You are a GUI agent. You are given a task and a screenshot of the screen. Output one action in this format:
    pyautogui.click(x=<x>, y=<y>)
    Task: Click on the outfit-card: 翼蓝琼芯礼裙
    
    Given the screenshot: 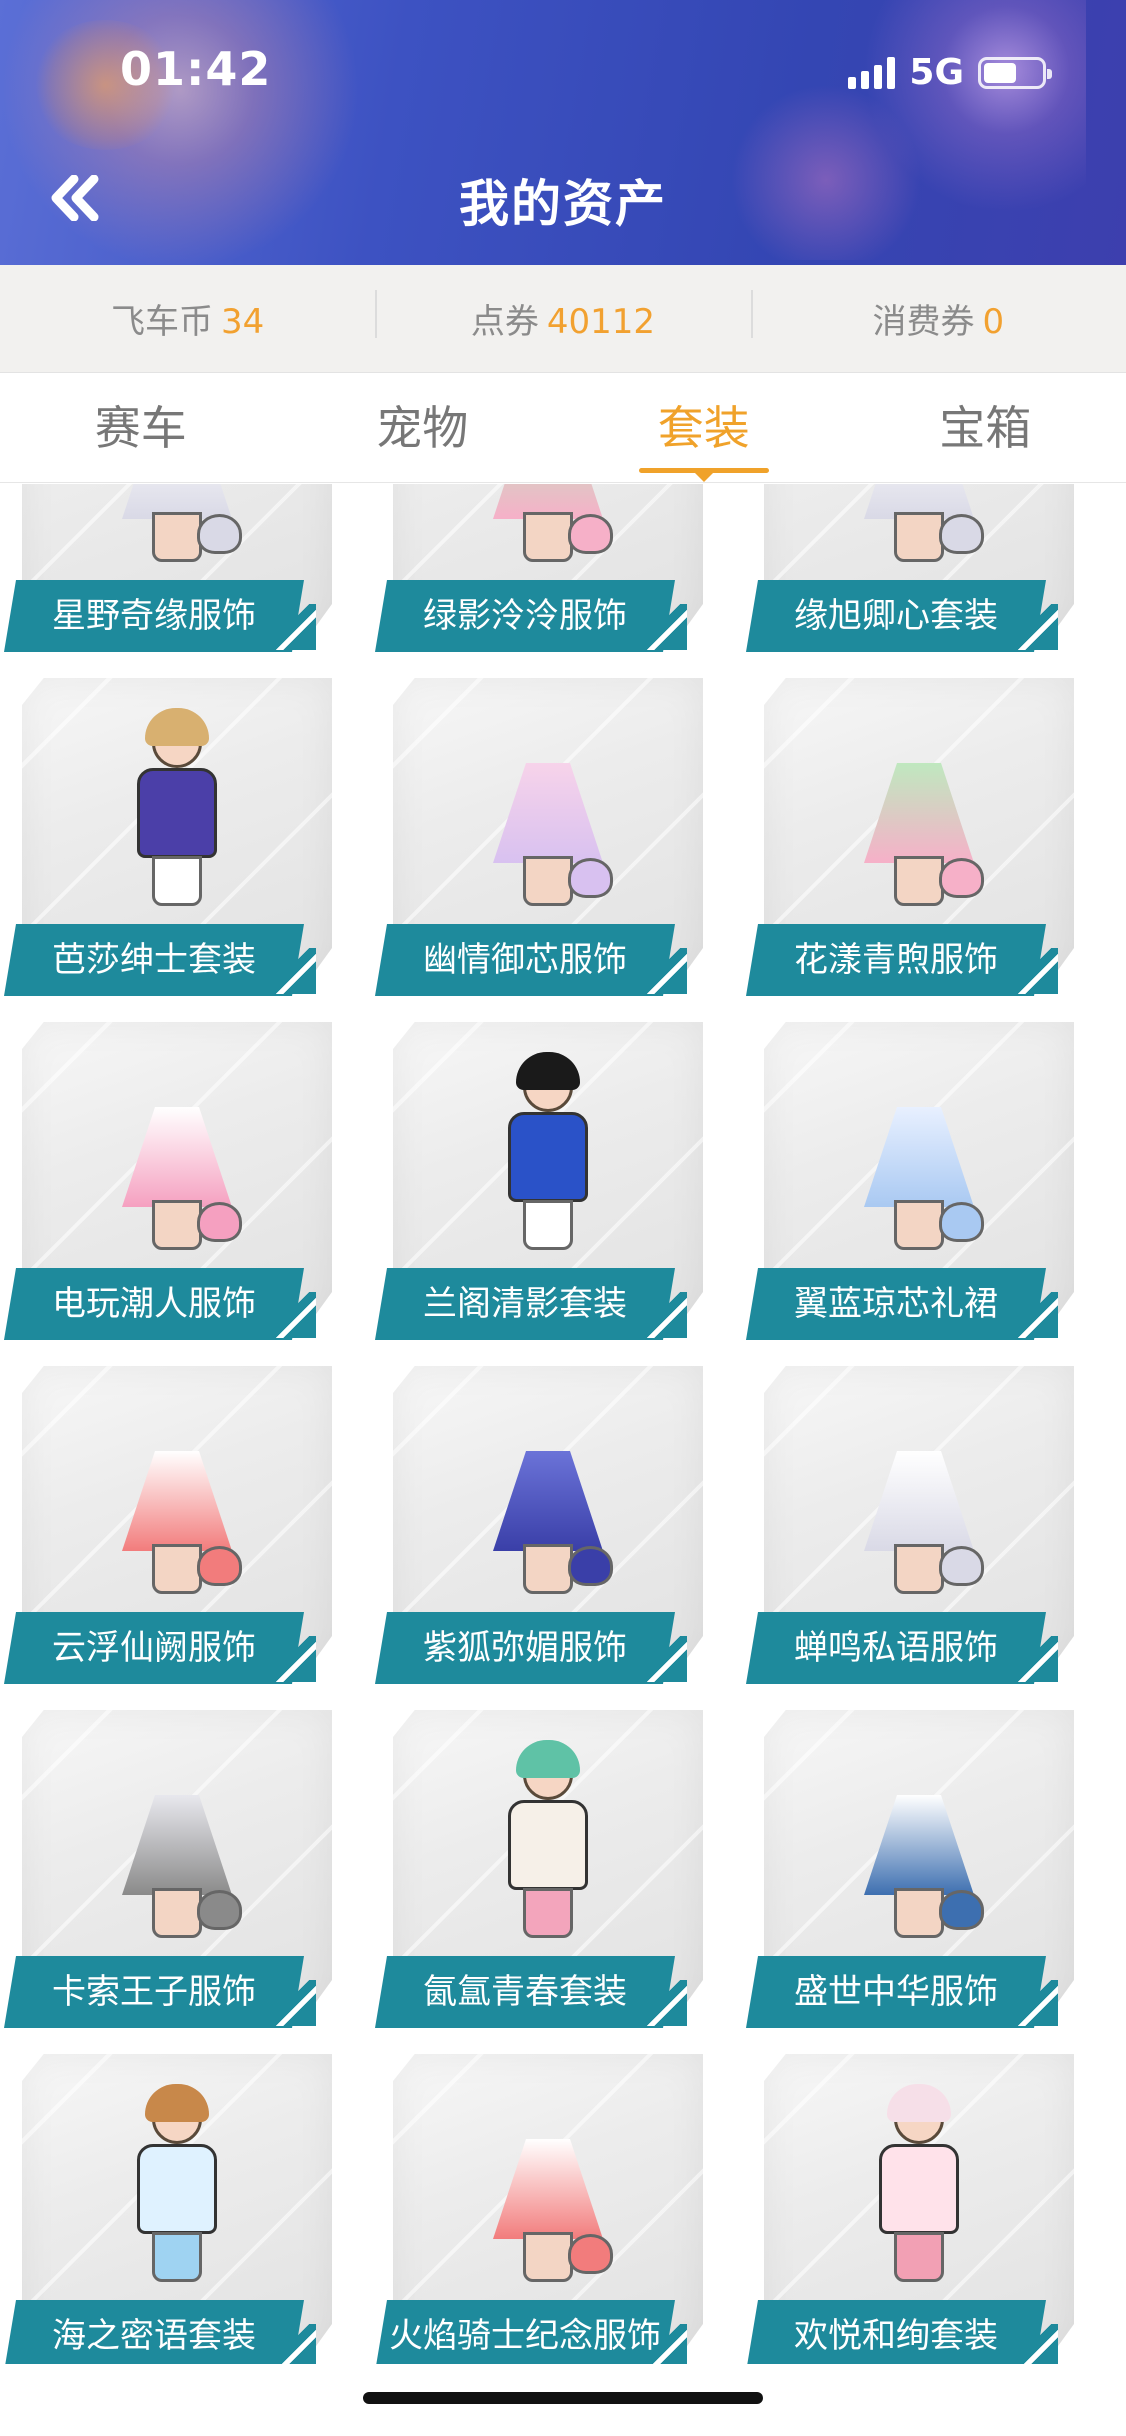 What is the action you would take?
    pyautogui.click(x=911, y=1181)
    